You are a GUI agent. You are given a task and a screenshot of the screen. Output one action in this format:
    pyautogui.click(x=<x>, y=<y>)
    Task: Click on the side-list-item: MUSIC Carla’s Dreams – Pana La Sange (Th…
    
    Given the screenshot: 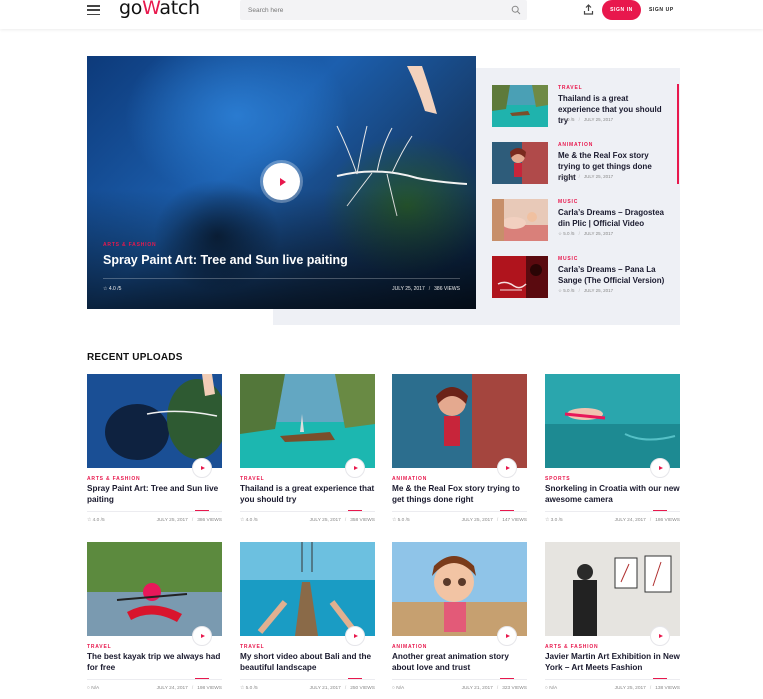 What is the action you would take?
    pyautogui.click(x=582, y=278)
    